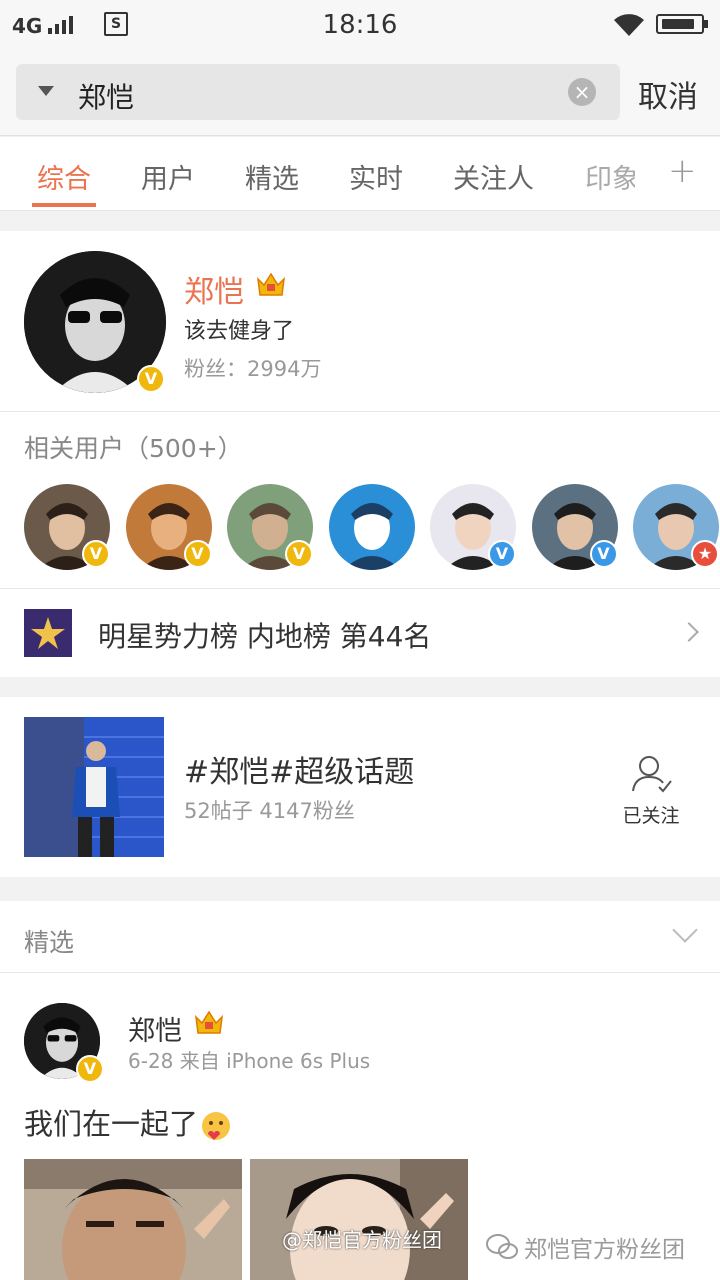  Describe the element at coordinates (48, 633) in the screenshot. I see `star-rank-icon` at that location.